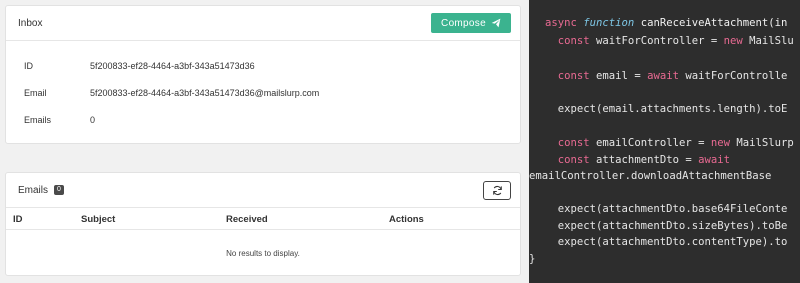  What do you see at coordinates (650, 176) in the screenshot?
I see `code-line: emailController.downloadAttachmentBase` at bounding box center [650, 176].